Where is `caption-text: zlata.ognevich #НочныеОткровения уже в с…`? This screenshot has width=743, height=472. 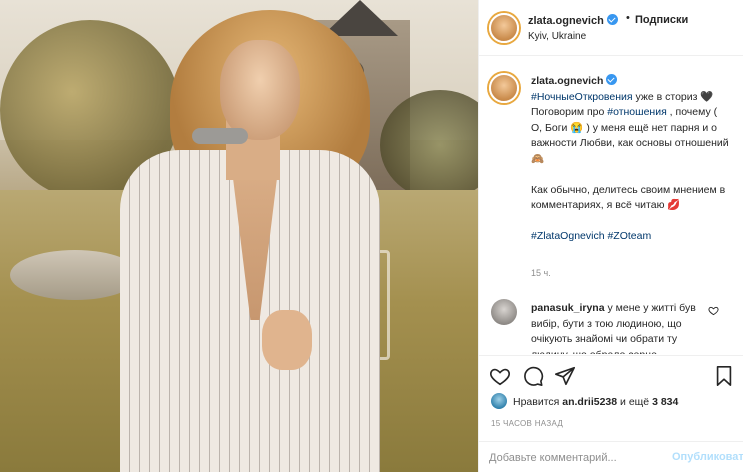
caption-text: zlata.ognevich #НочныеОткровения уже в с… is located at coordinates (631, 159).